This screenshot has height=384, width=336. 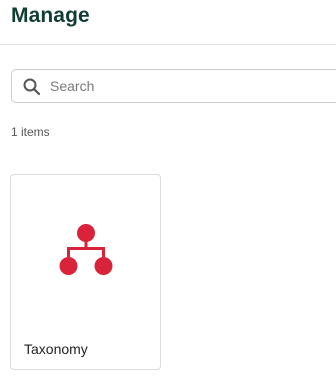 I want to click on page-title: Manage, so click(x=50, y=15).